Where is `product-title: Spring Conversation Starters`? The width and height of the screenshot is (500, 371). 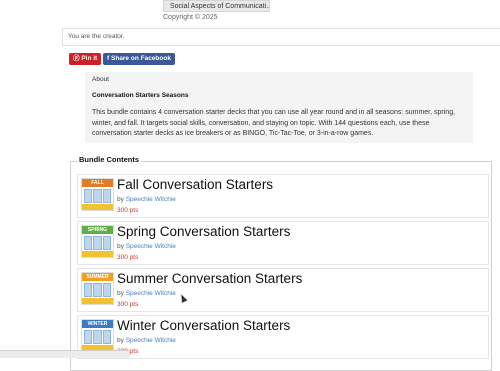
product-title: Spring Conversation Starters is located at coordinates (203, 231).